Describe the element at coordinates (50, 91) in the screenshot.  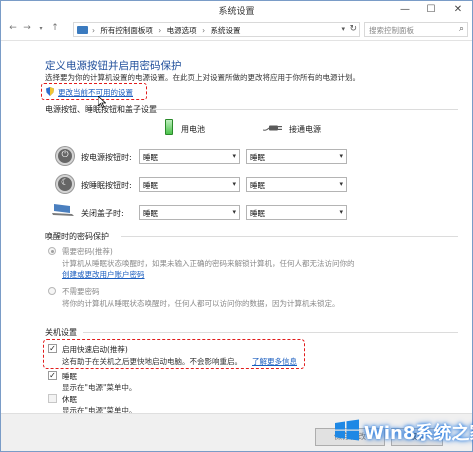
I see `shield-icon` at that location.